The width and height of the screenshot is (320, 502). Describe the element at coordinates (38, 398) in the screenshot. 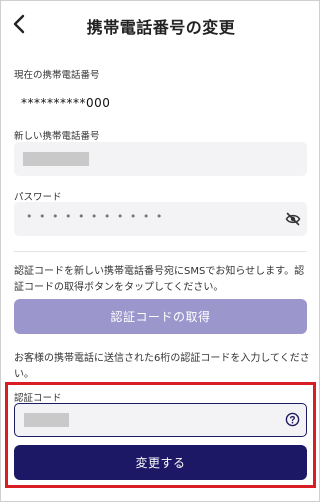

I see `code-label: 認証コード` at that location.